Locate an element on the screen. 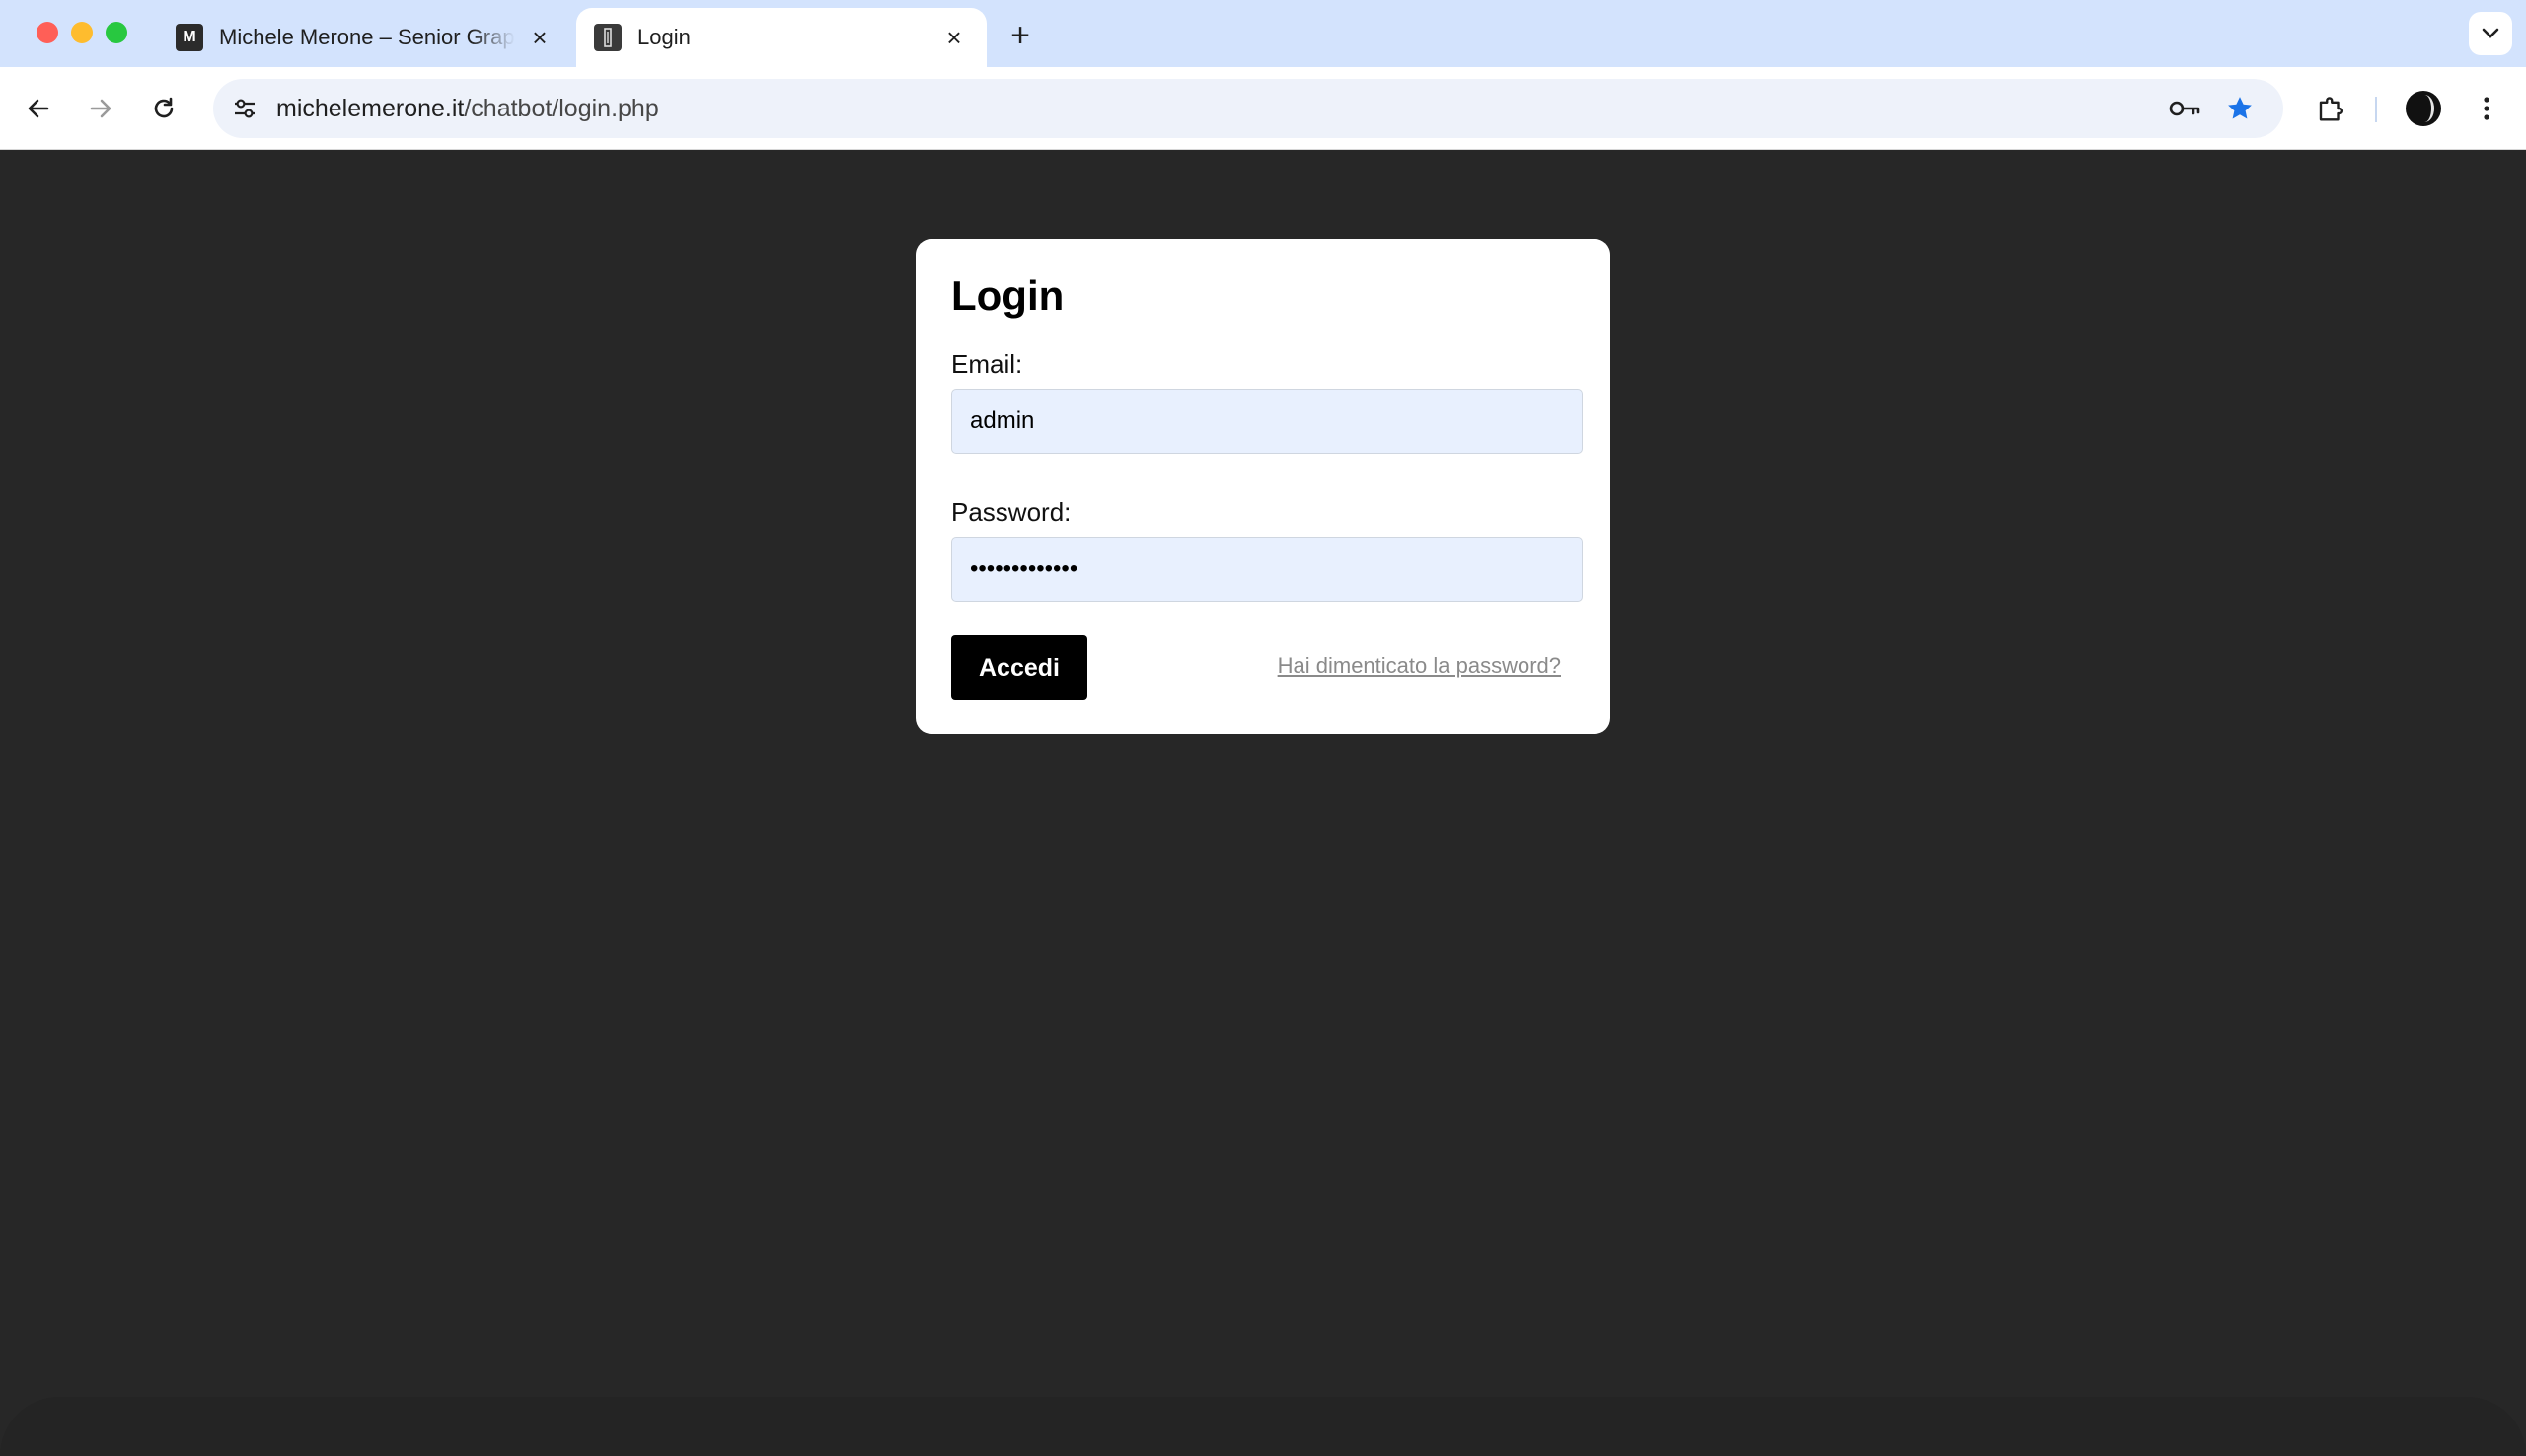 This screenshot has height=1456, width=2526. kebab-menu-icon is located at coordinates (2486, 108).